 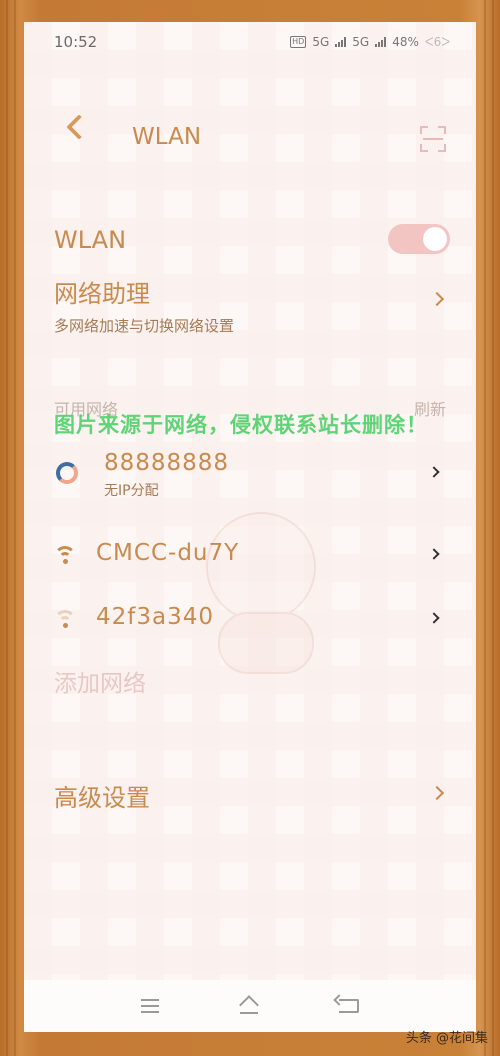 I want to click on network-assistant-subtitle: 多网络加速与切换网络设置, so click(x=144, y=326).